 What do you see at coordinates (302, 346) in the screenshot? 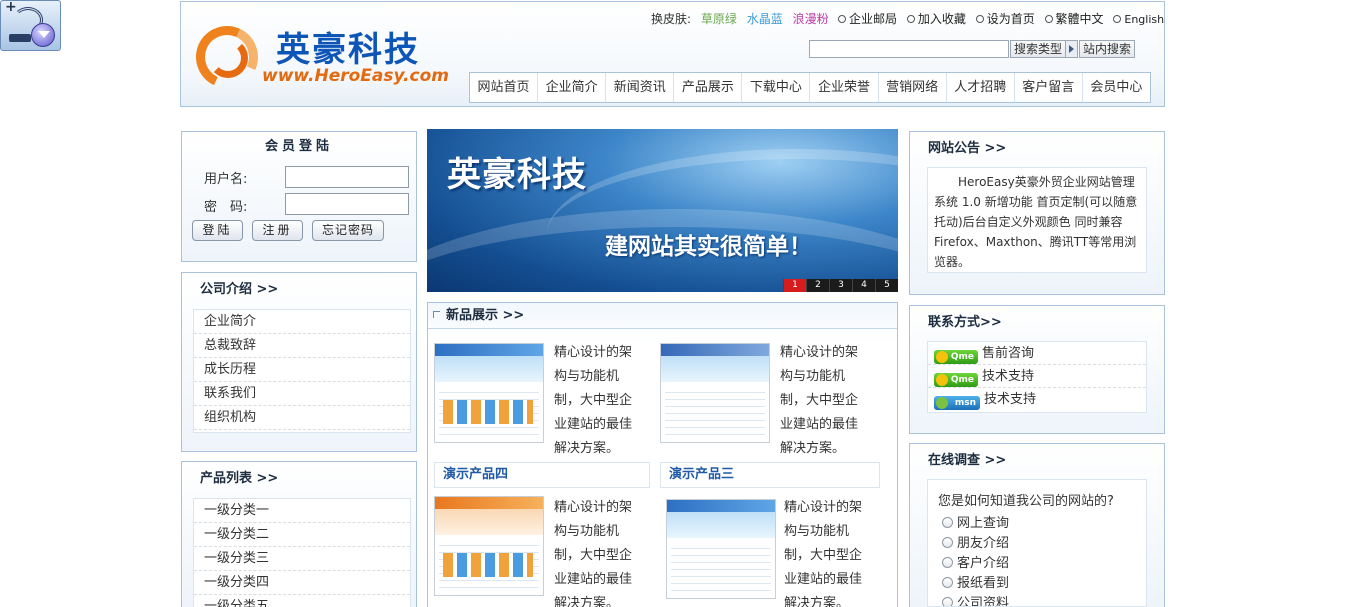
I see `list-item: 总裁致辞` at bounding box center [302, 346].